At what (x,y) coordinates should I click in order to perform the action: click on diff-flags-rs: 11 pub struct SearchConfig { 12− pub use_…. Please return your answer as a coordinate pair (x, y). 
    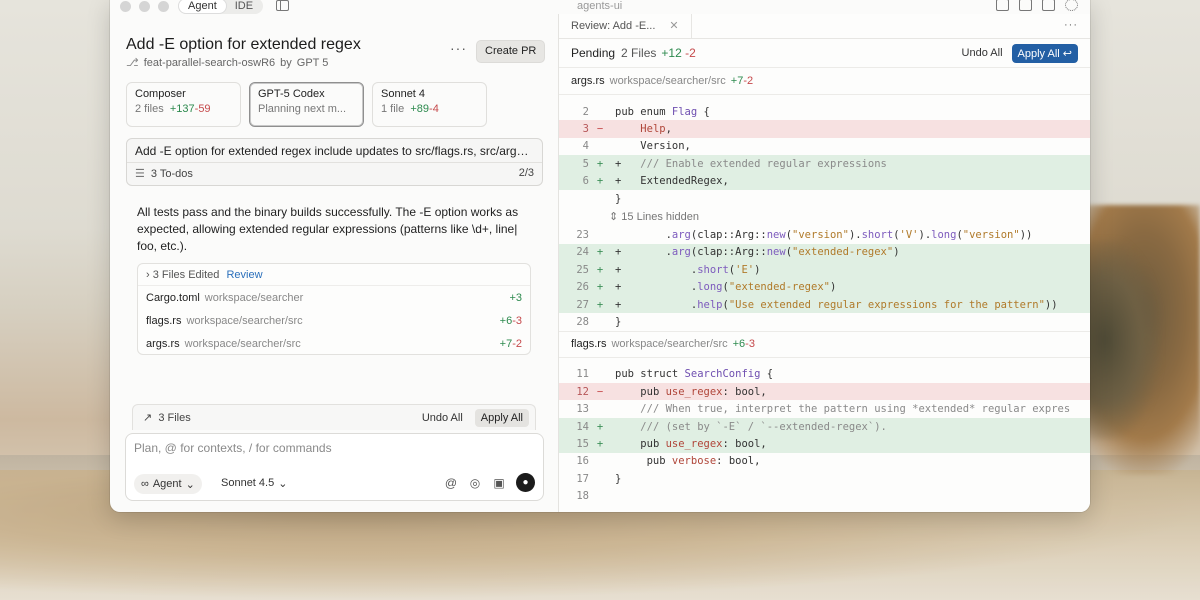
    Looking at the image, I should click on (824, 431).